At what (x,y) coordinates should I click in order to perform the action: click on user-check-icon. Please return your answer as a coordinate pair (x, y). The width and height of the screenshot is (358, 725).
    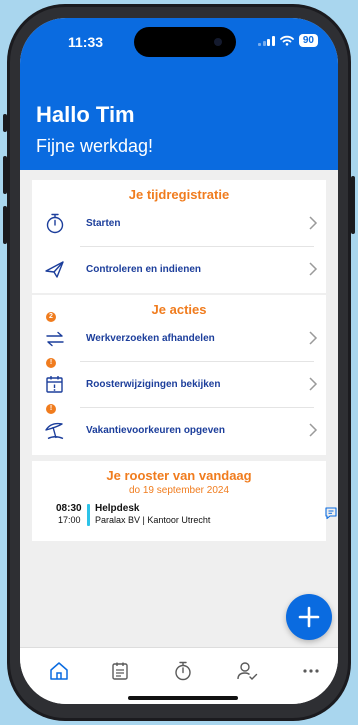
    Looking at the image, I should click on (247, 671).